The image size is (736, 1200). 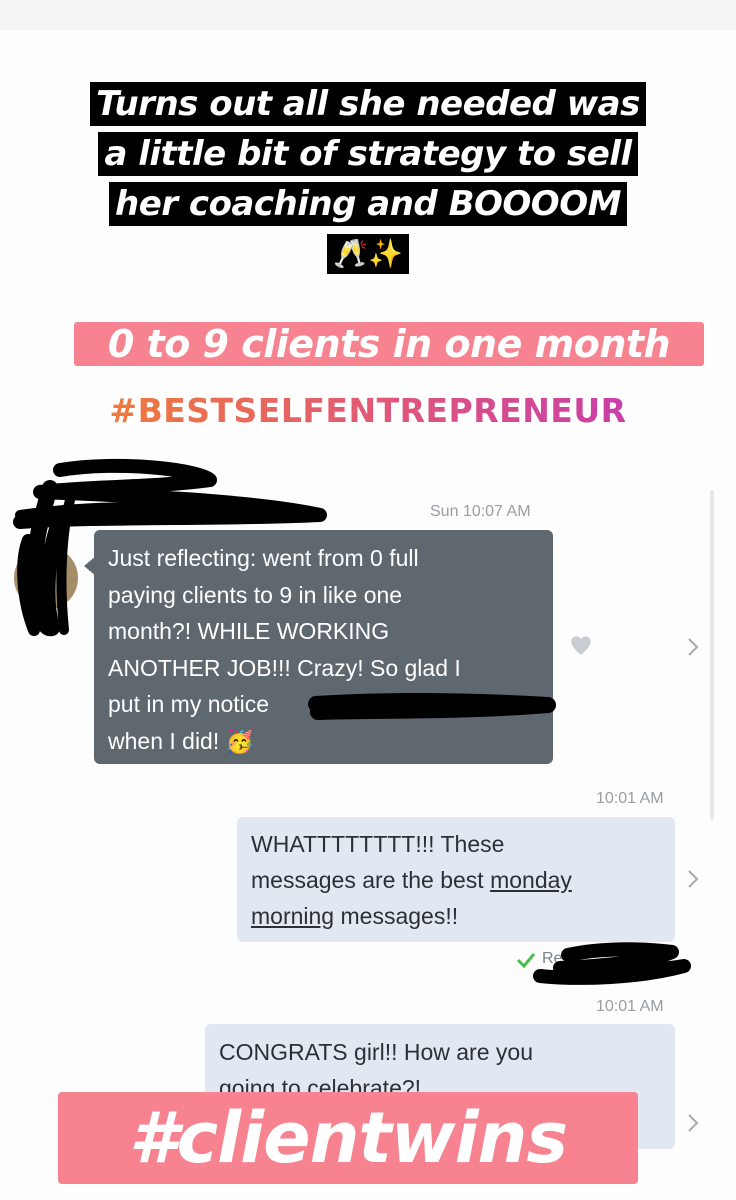 What do you see at coordinates (284, 667) in the screenshot?
I see `message-line: ANOTHER JOB!!! Crazy! So glad I` at bounding box center [284, 667].